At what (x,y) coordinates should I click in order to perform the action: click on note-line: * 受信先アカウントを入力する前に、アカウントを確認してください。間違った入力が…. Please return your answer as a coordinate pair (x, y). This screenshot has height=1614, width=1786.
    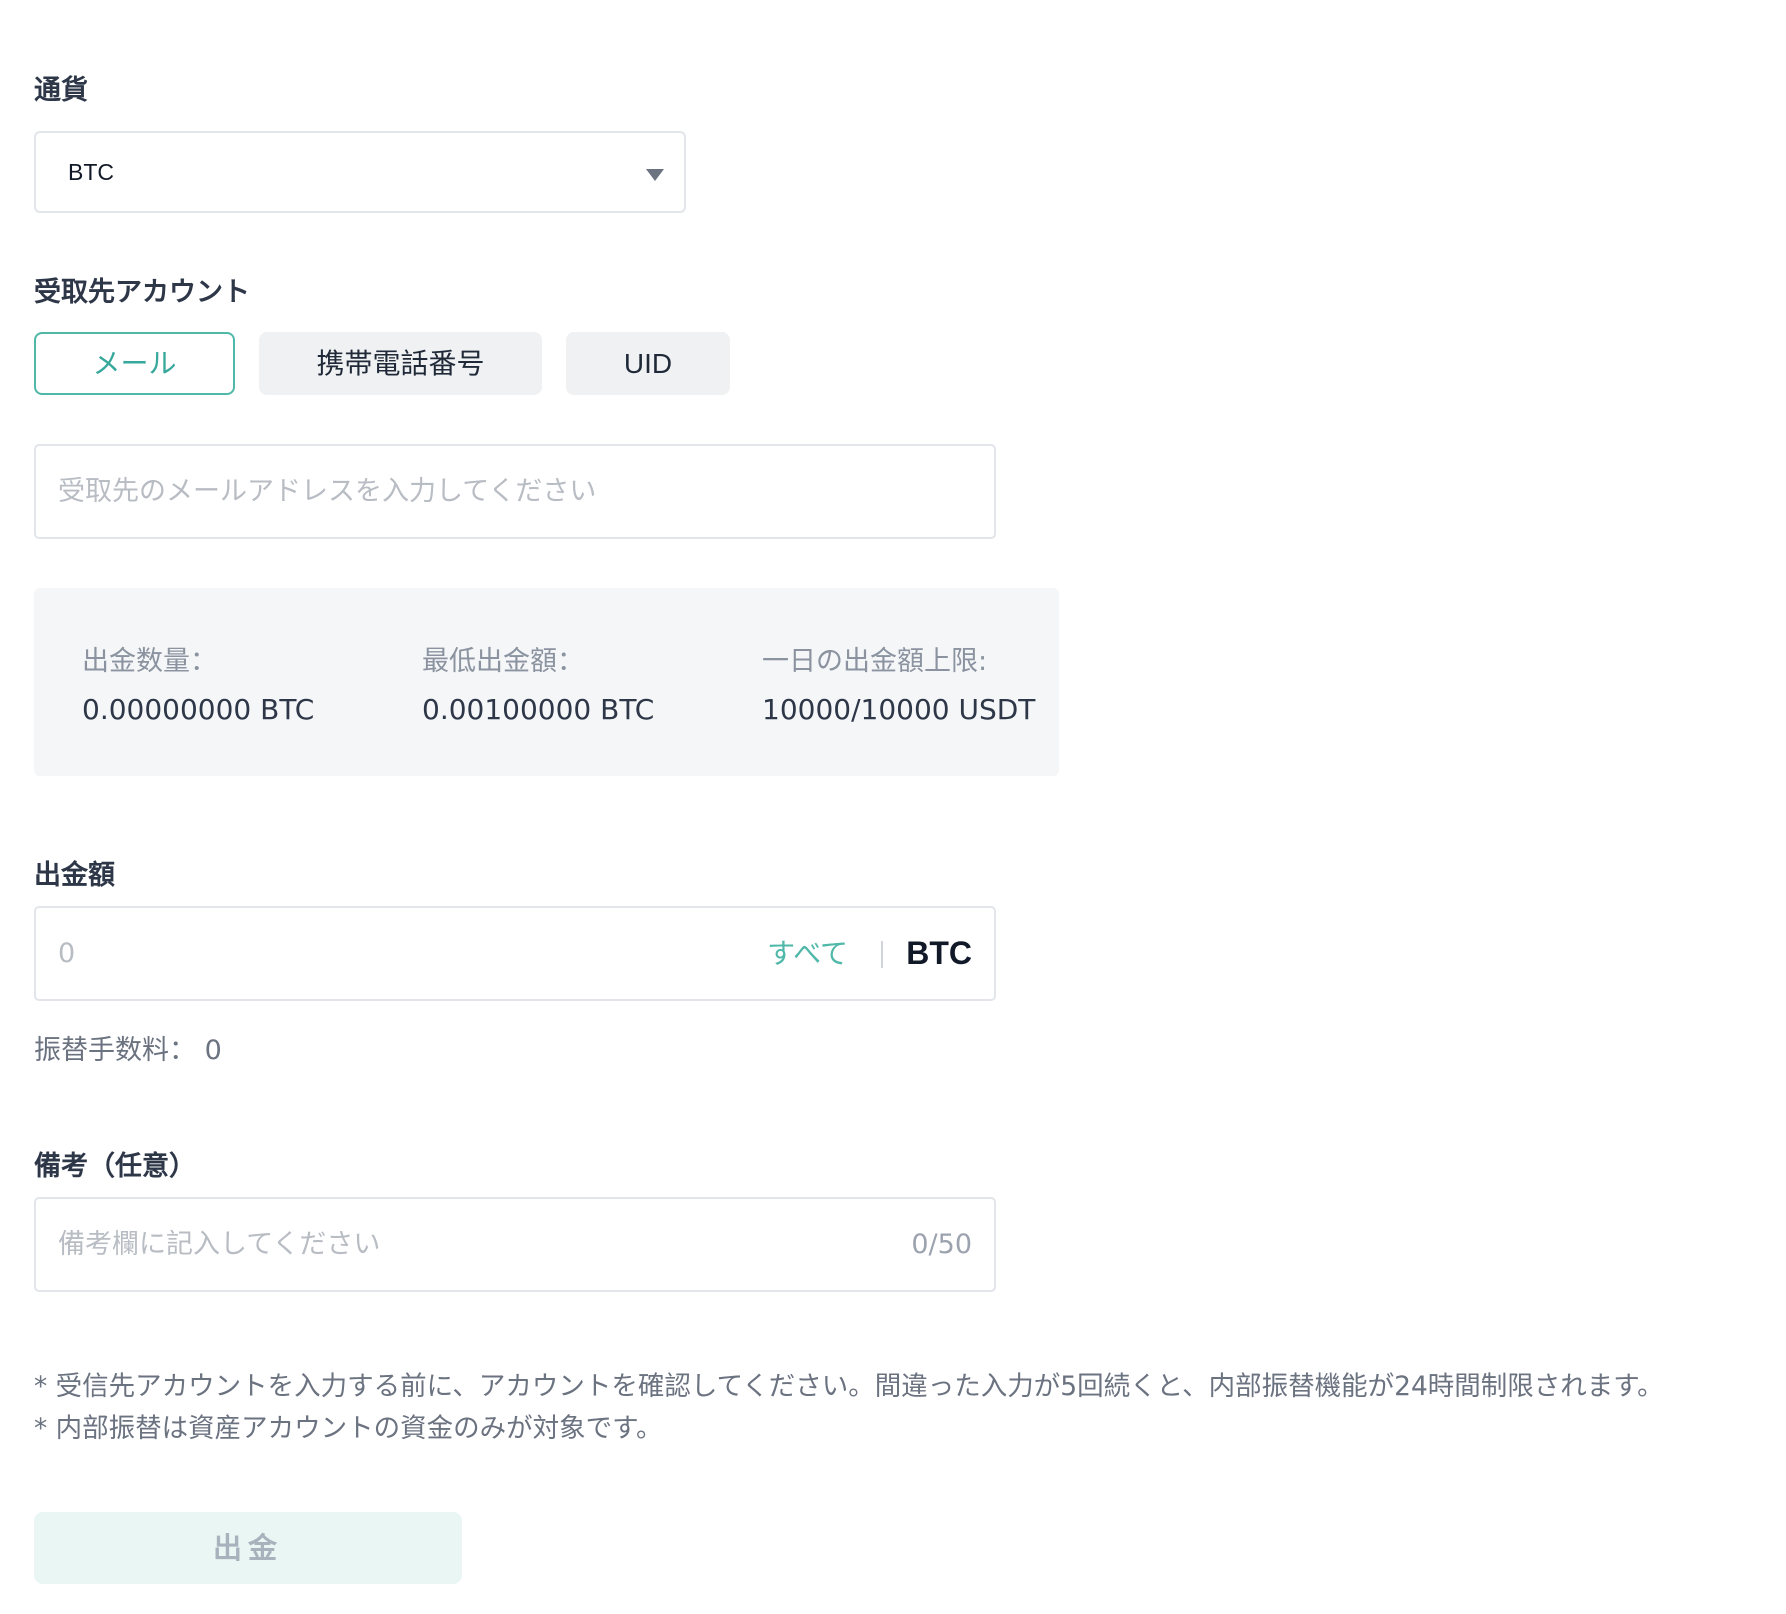
    Looking at the image, I should click on (849, 1386).